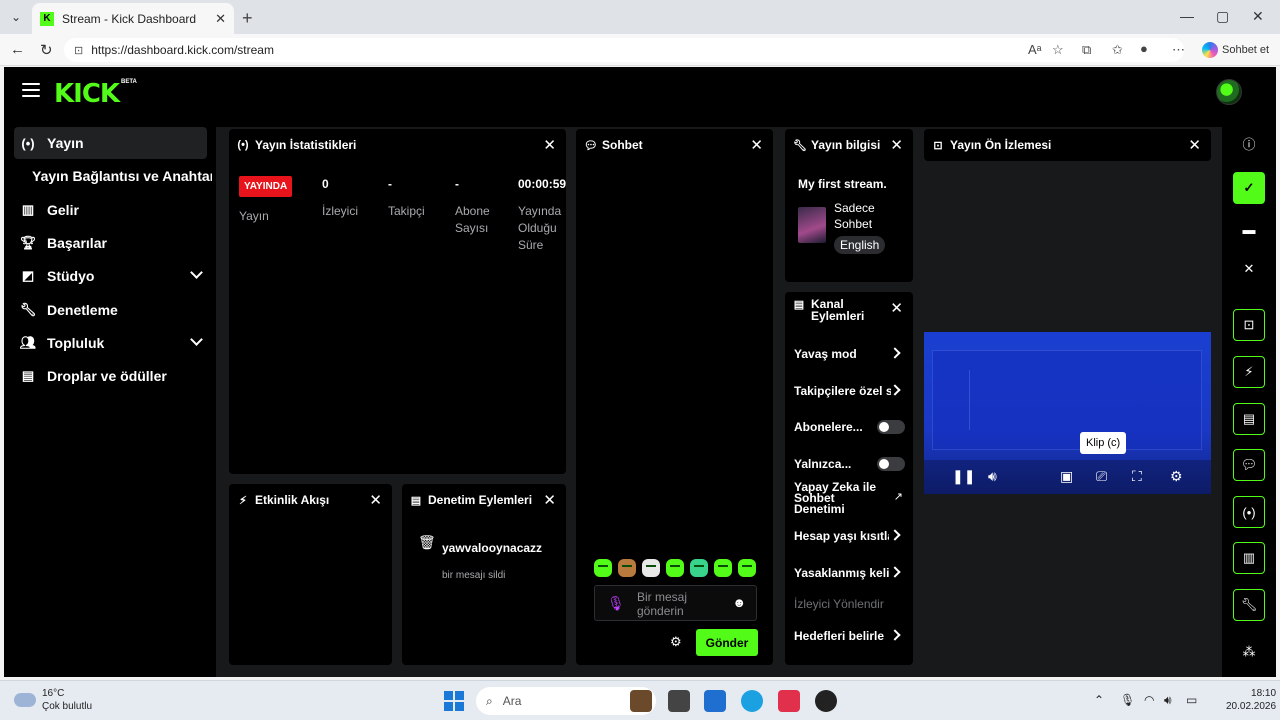  What do you see at coordinates (1258, 16) in the screenshot?
I see `window-close-icon: ✕` at bounding box center [1258, 16].